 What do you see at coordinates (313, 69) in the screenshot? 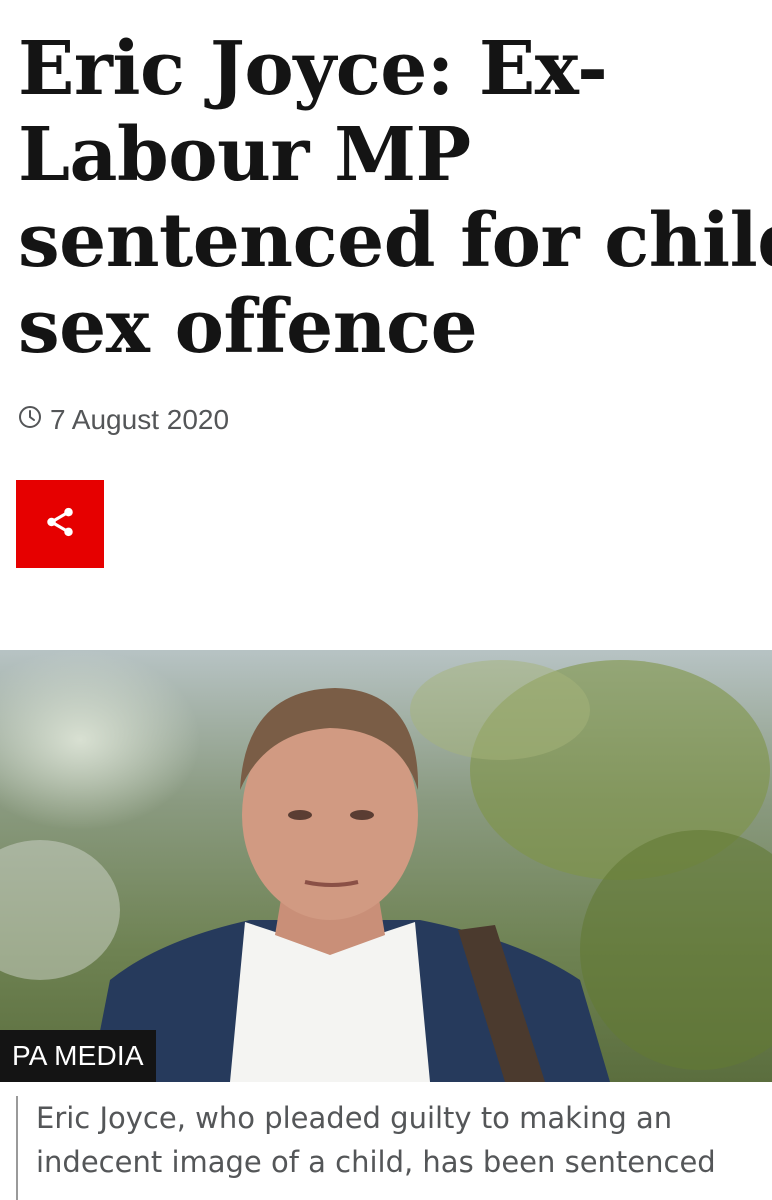
I see `headline-line: Eric Joyce: Ex-` at bounding box center [313, 69].